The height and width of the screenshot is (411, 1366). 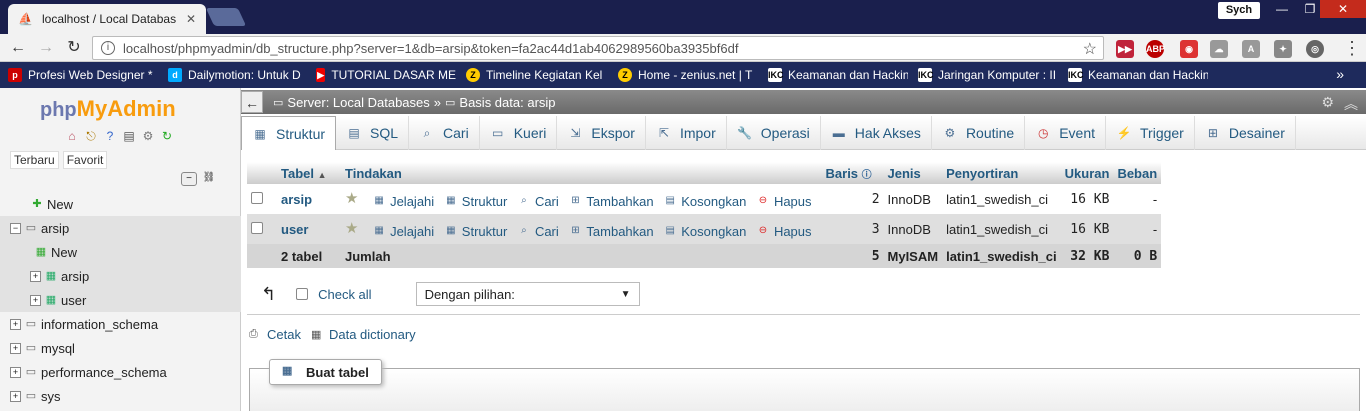 I want to click on tab-favorites: Favorit, so click(x=85, y=160).